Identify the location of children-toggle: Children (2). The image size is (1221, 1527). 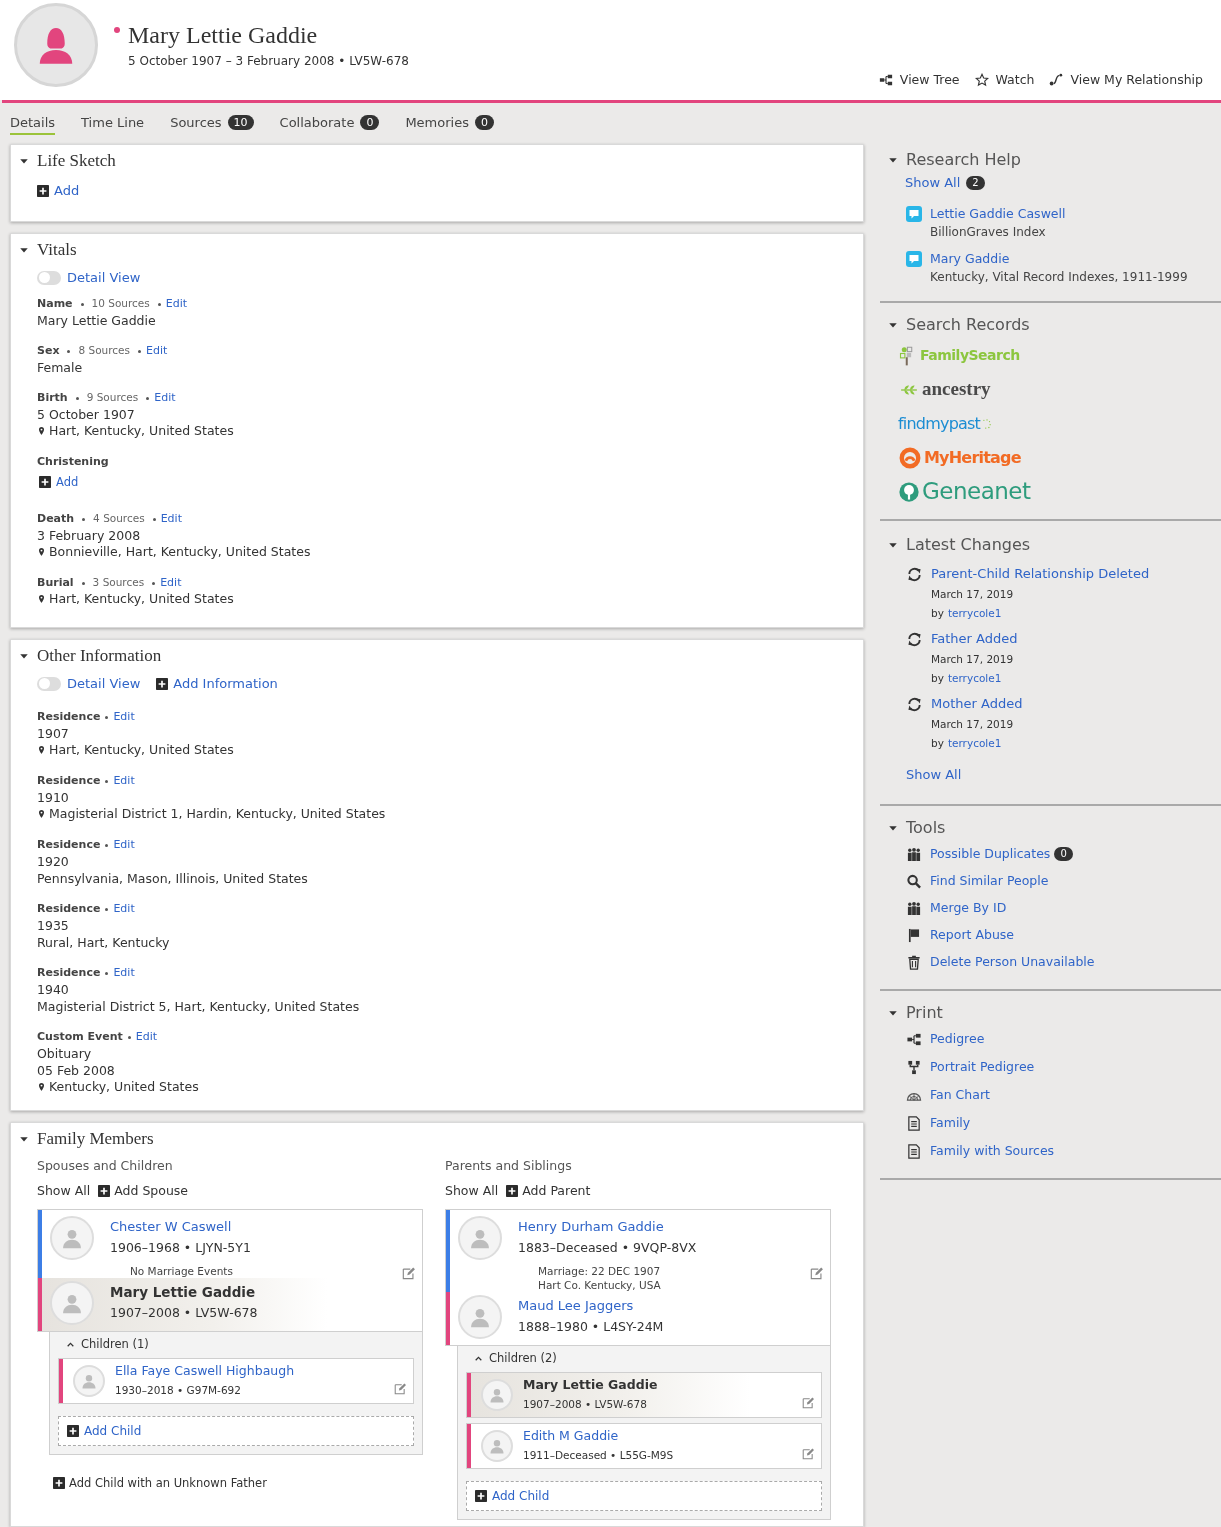
(644, 1358).